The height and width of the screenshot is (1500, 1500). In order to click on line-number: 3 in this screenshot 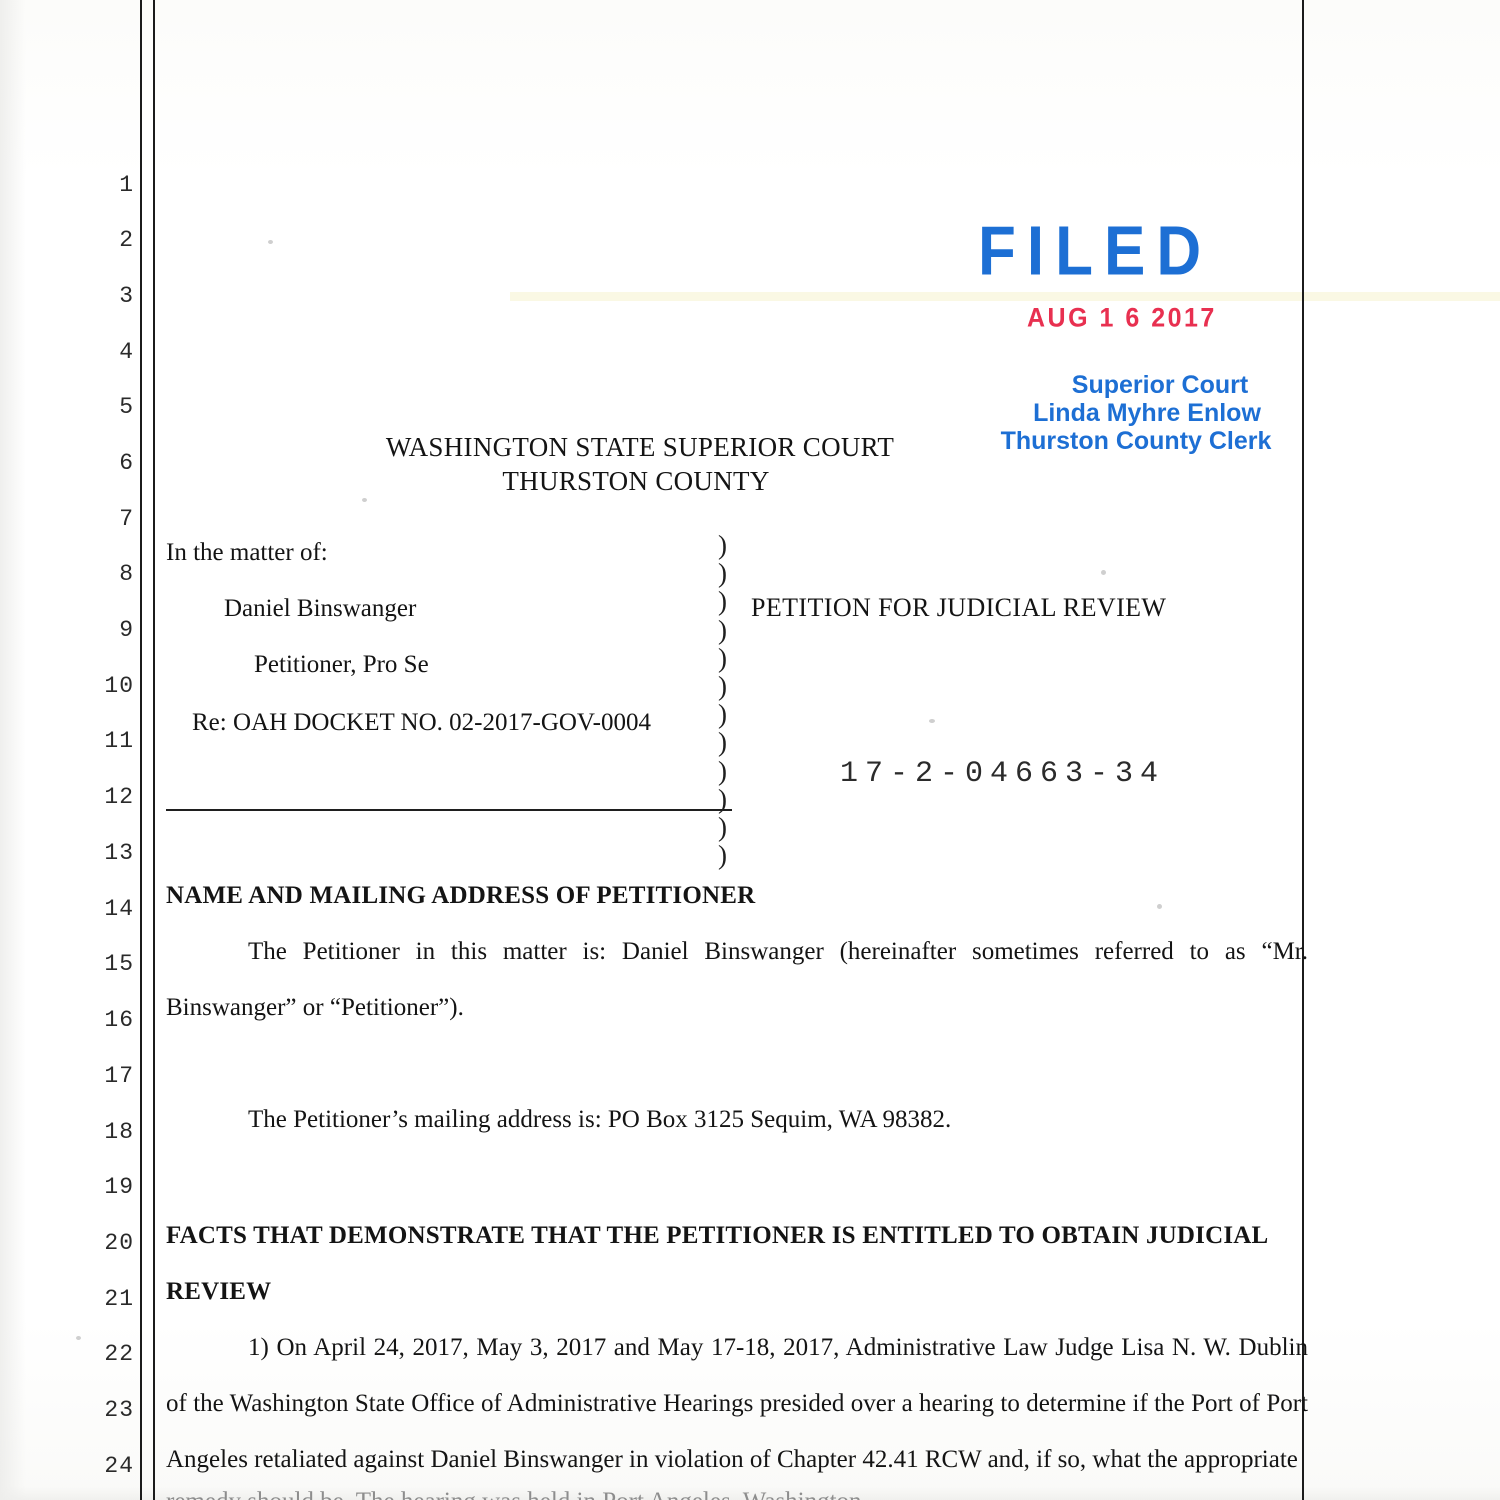, I will do `click(126, 296)`.